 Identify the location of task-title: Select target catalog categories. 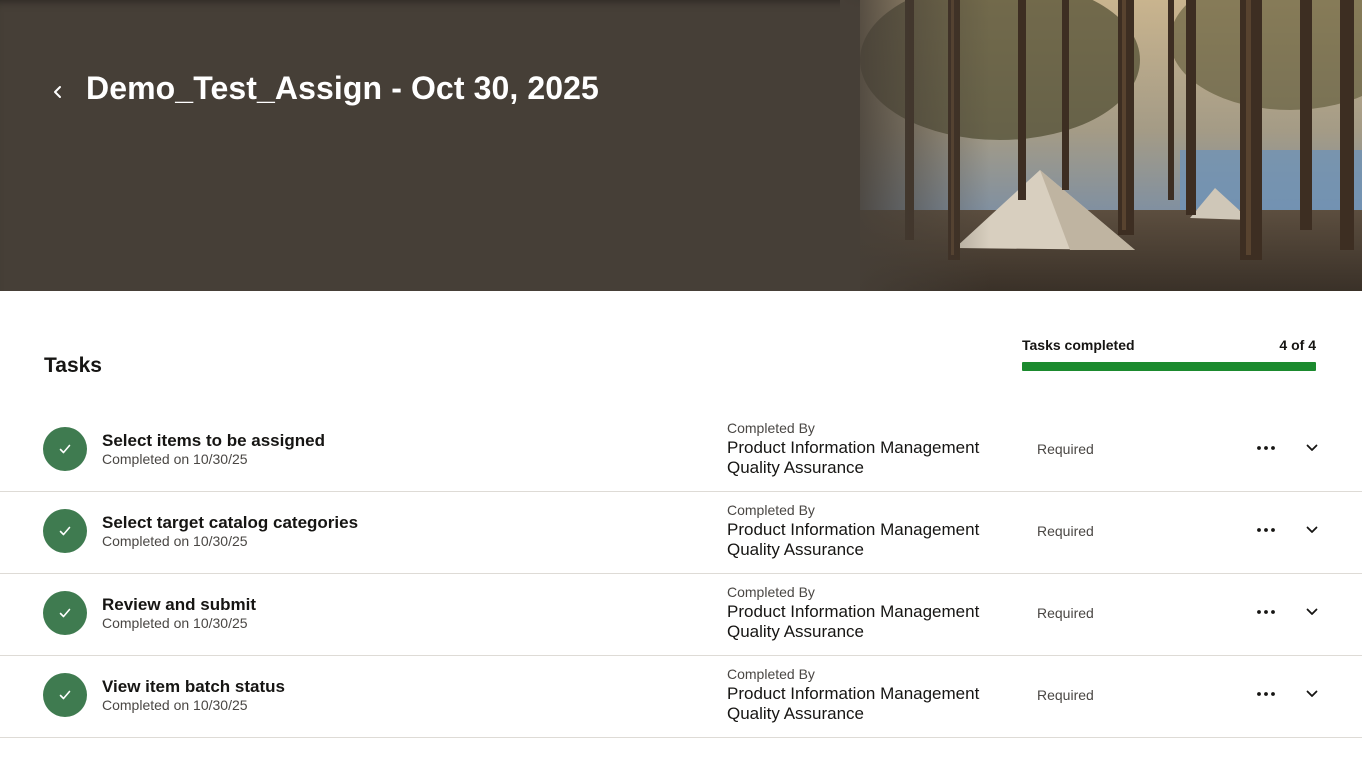
(230, 523).